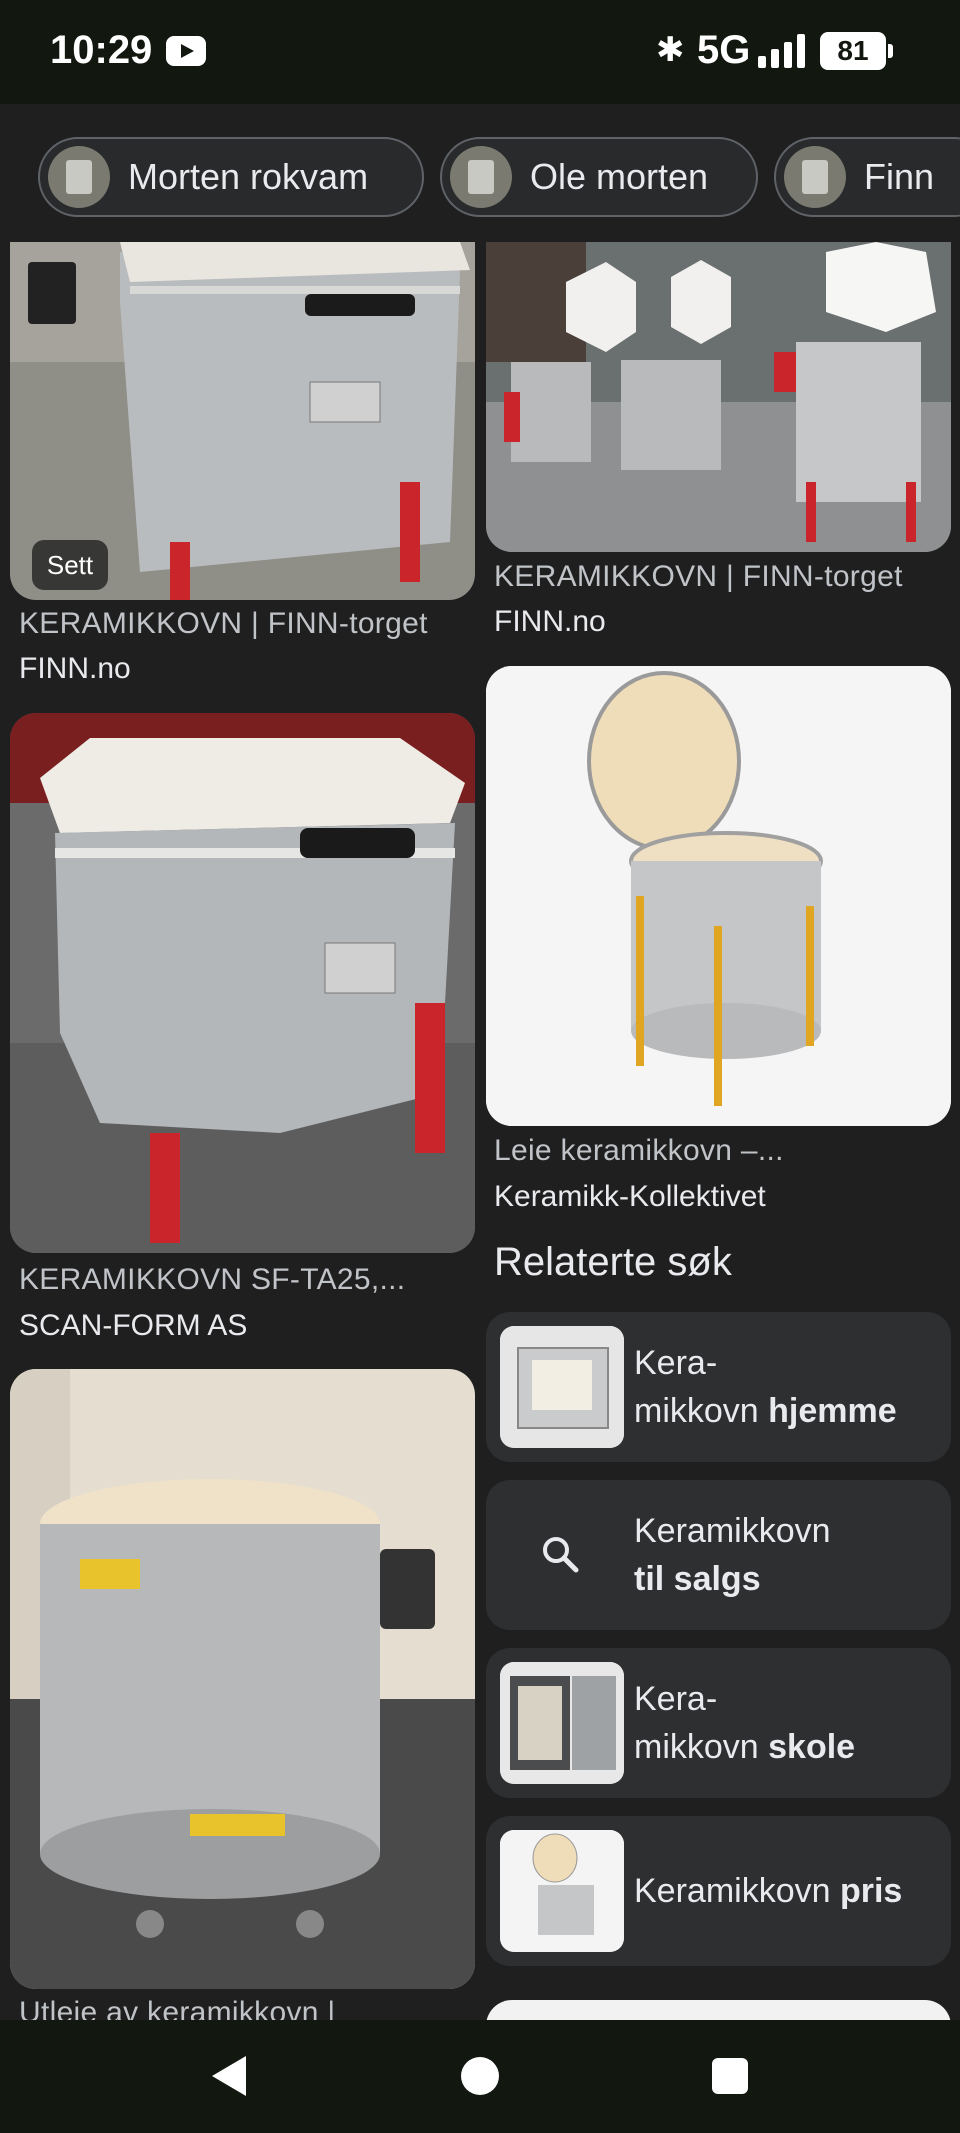 The height and width of the screenshot is (2133, 960). I want to click on related-search-pris: Keramikkovn pris, so click(718, 1891).